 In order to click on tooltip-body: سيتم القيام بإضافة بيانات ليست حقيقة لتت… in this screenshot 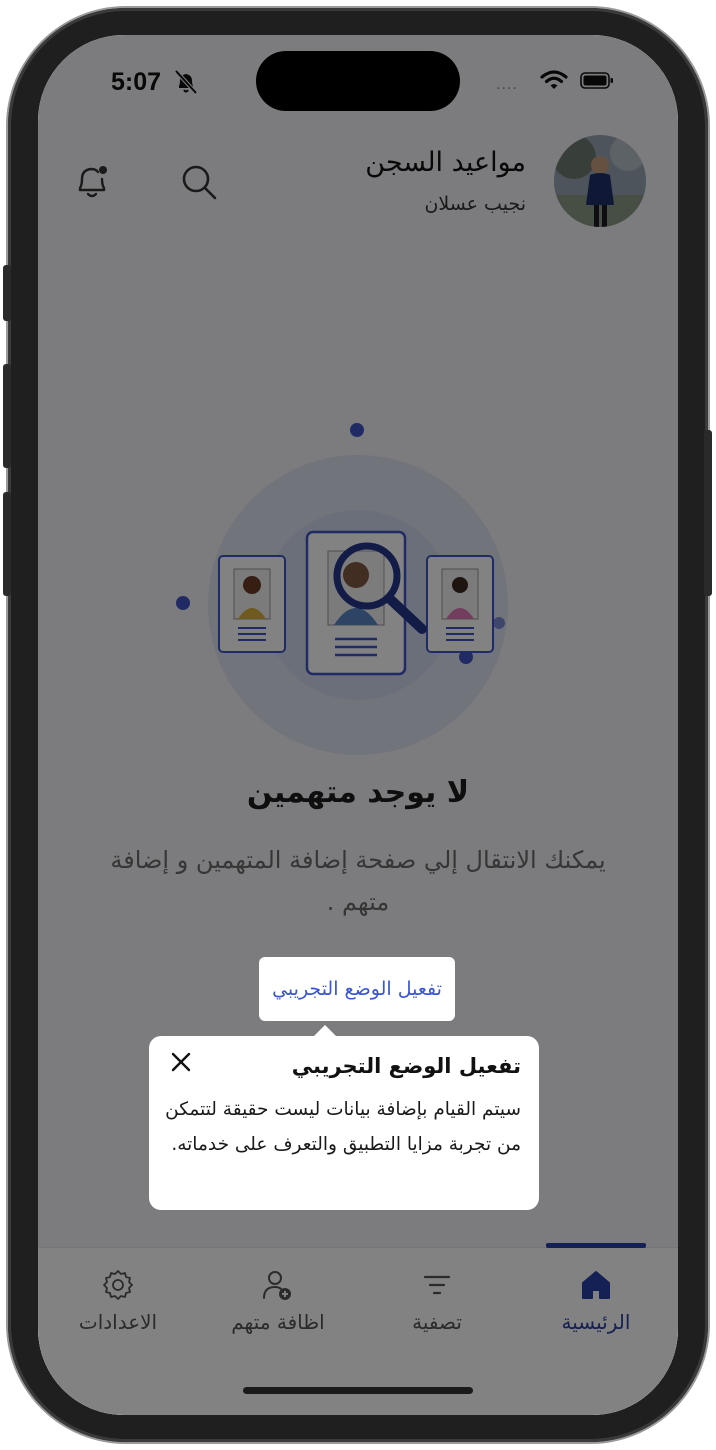, I will do `click(343, 1127)`.